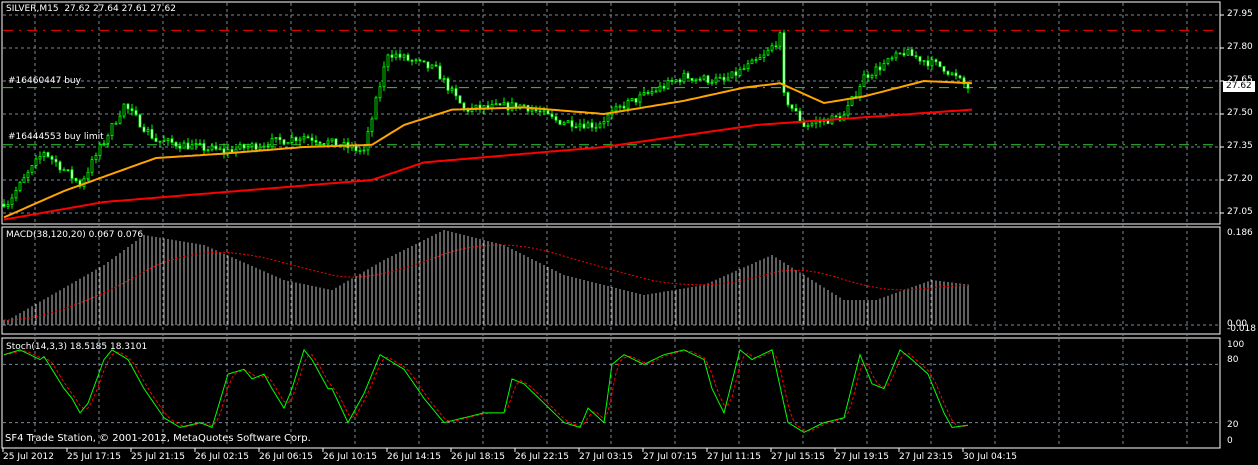 This screenshot has height=465, width=1258. Describe the element at coordinates (1242, 329) in the screenshot. I see `macd-scale-bottom: -0.018` at that location.